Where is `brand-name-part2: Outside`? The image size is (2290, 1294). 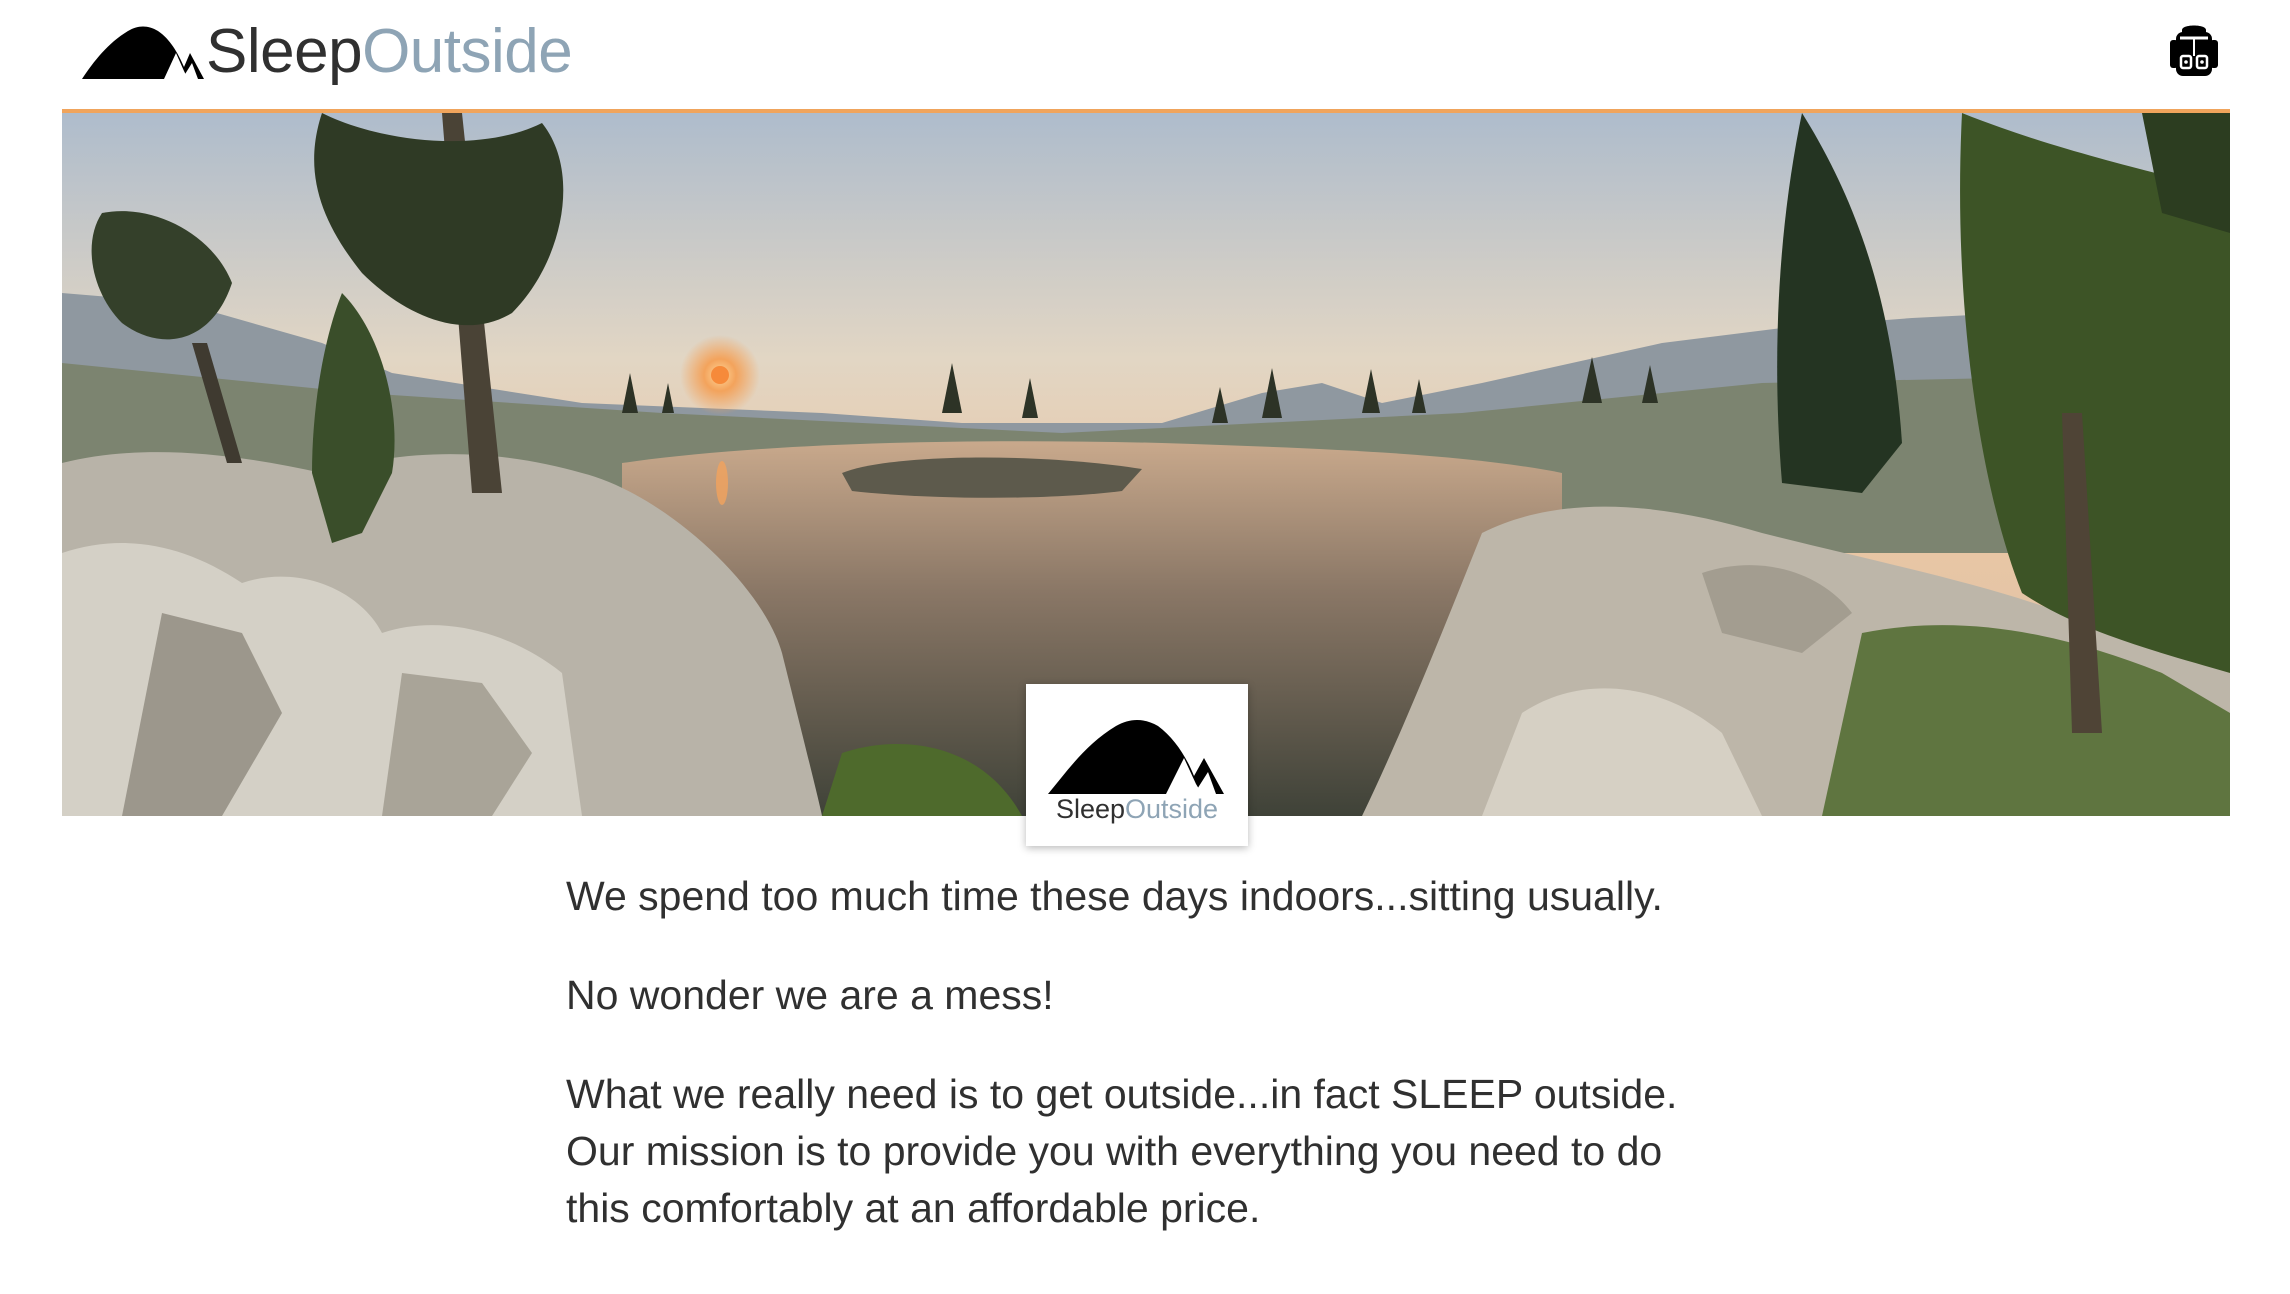
brand-name-part2: Outside is located at coordinates (467, 51).